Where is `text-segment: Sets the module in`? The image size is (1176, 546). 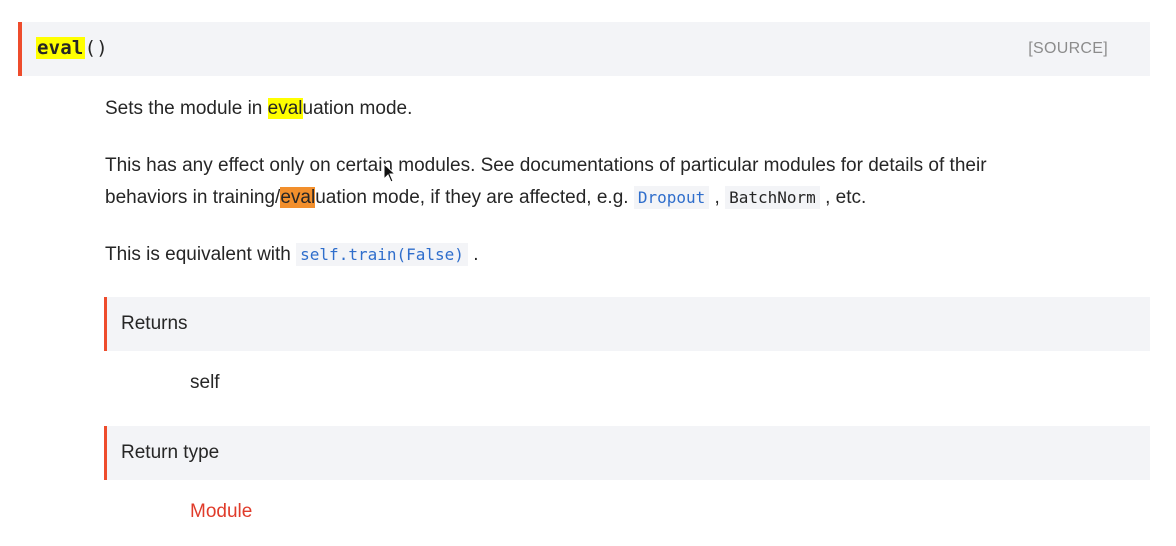 text-segment: Sets the module in is located at coordinates (186, 108).